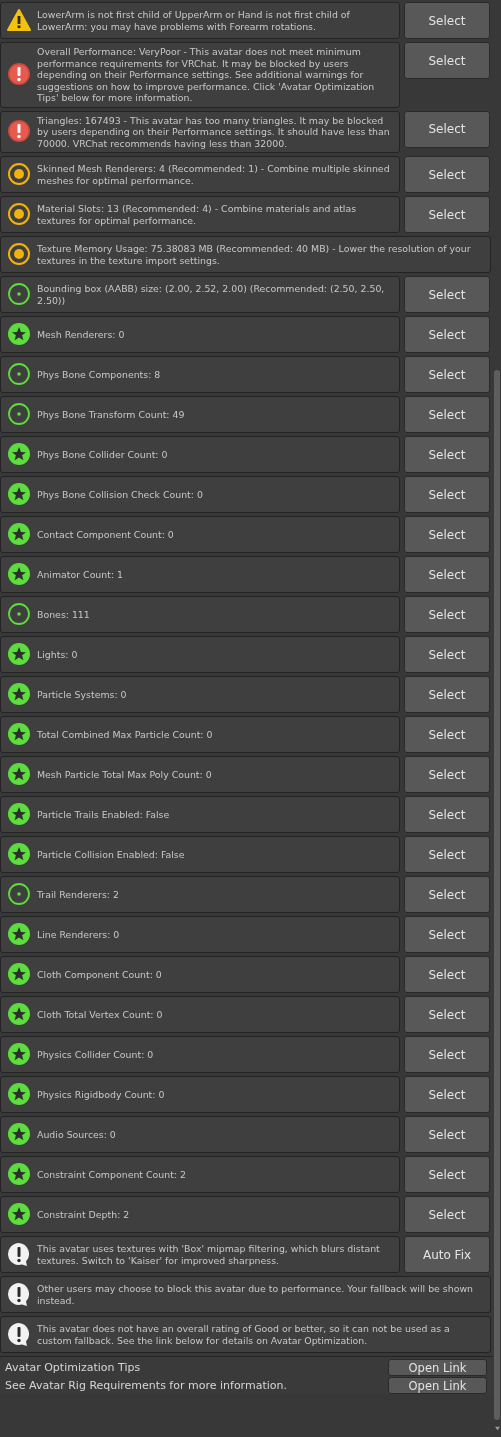 This screenshot has width=501, height=1437. Describe the element at coordinates (103, 814) in the screenshot. I see `message-text: Particle Trails Enabled: False` at that location.